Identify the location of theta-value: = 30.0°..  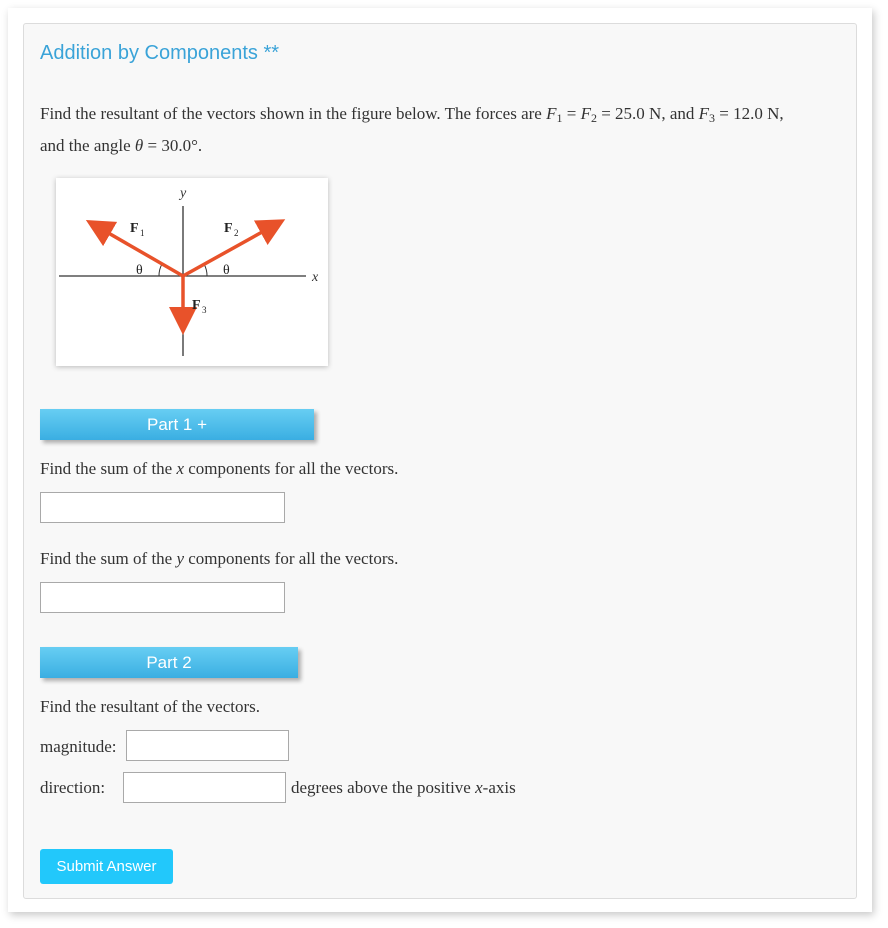
(173, 145).